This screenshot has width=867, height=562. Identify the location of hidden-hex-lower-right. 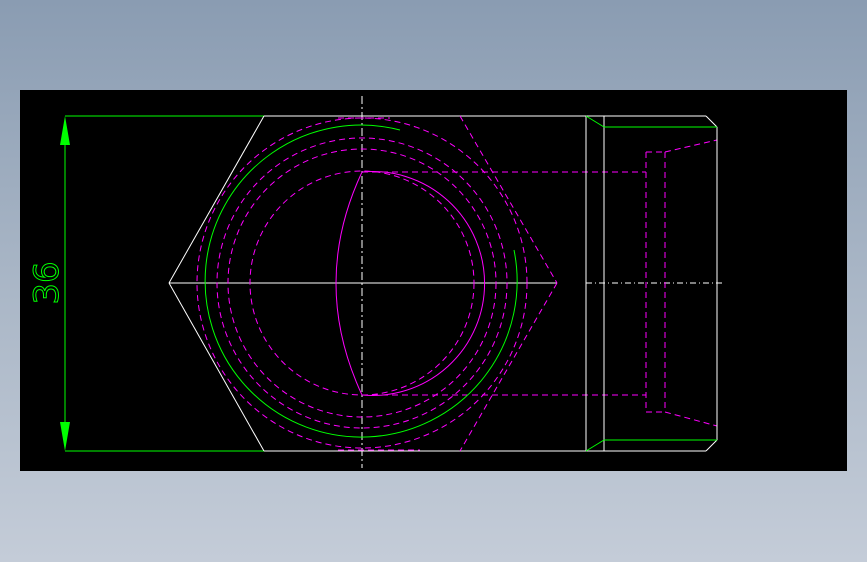
(508, 367).